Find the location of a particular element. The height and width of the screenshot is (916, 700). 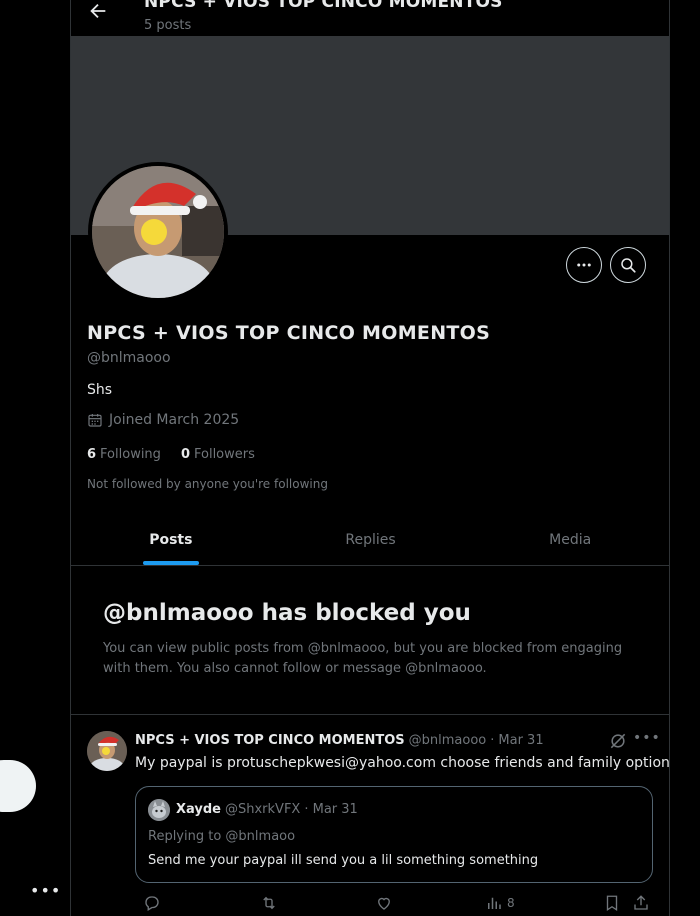

profile-search-button is located at coordinates (628, 265).